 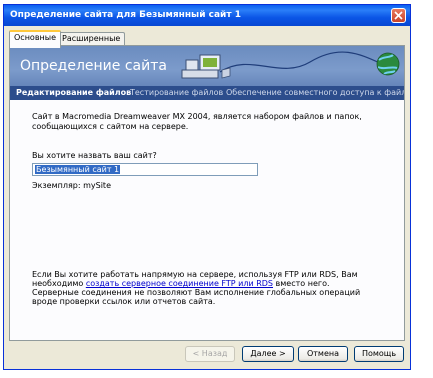 What do you see at coordinates (93, 66) in the screenshot?
I see `banner-title: Определение сайта` at bounding box center [93, 66].